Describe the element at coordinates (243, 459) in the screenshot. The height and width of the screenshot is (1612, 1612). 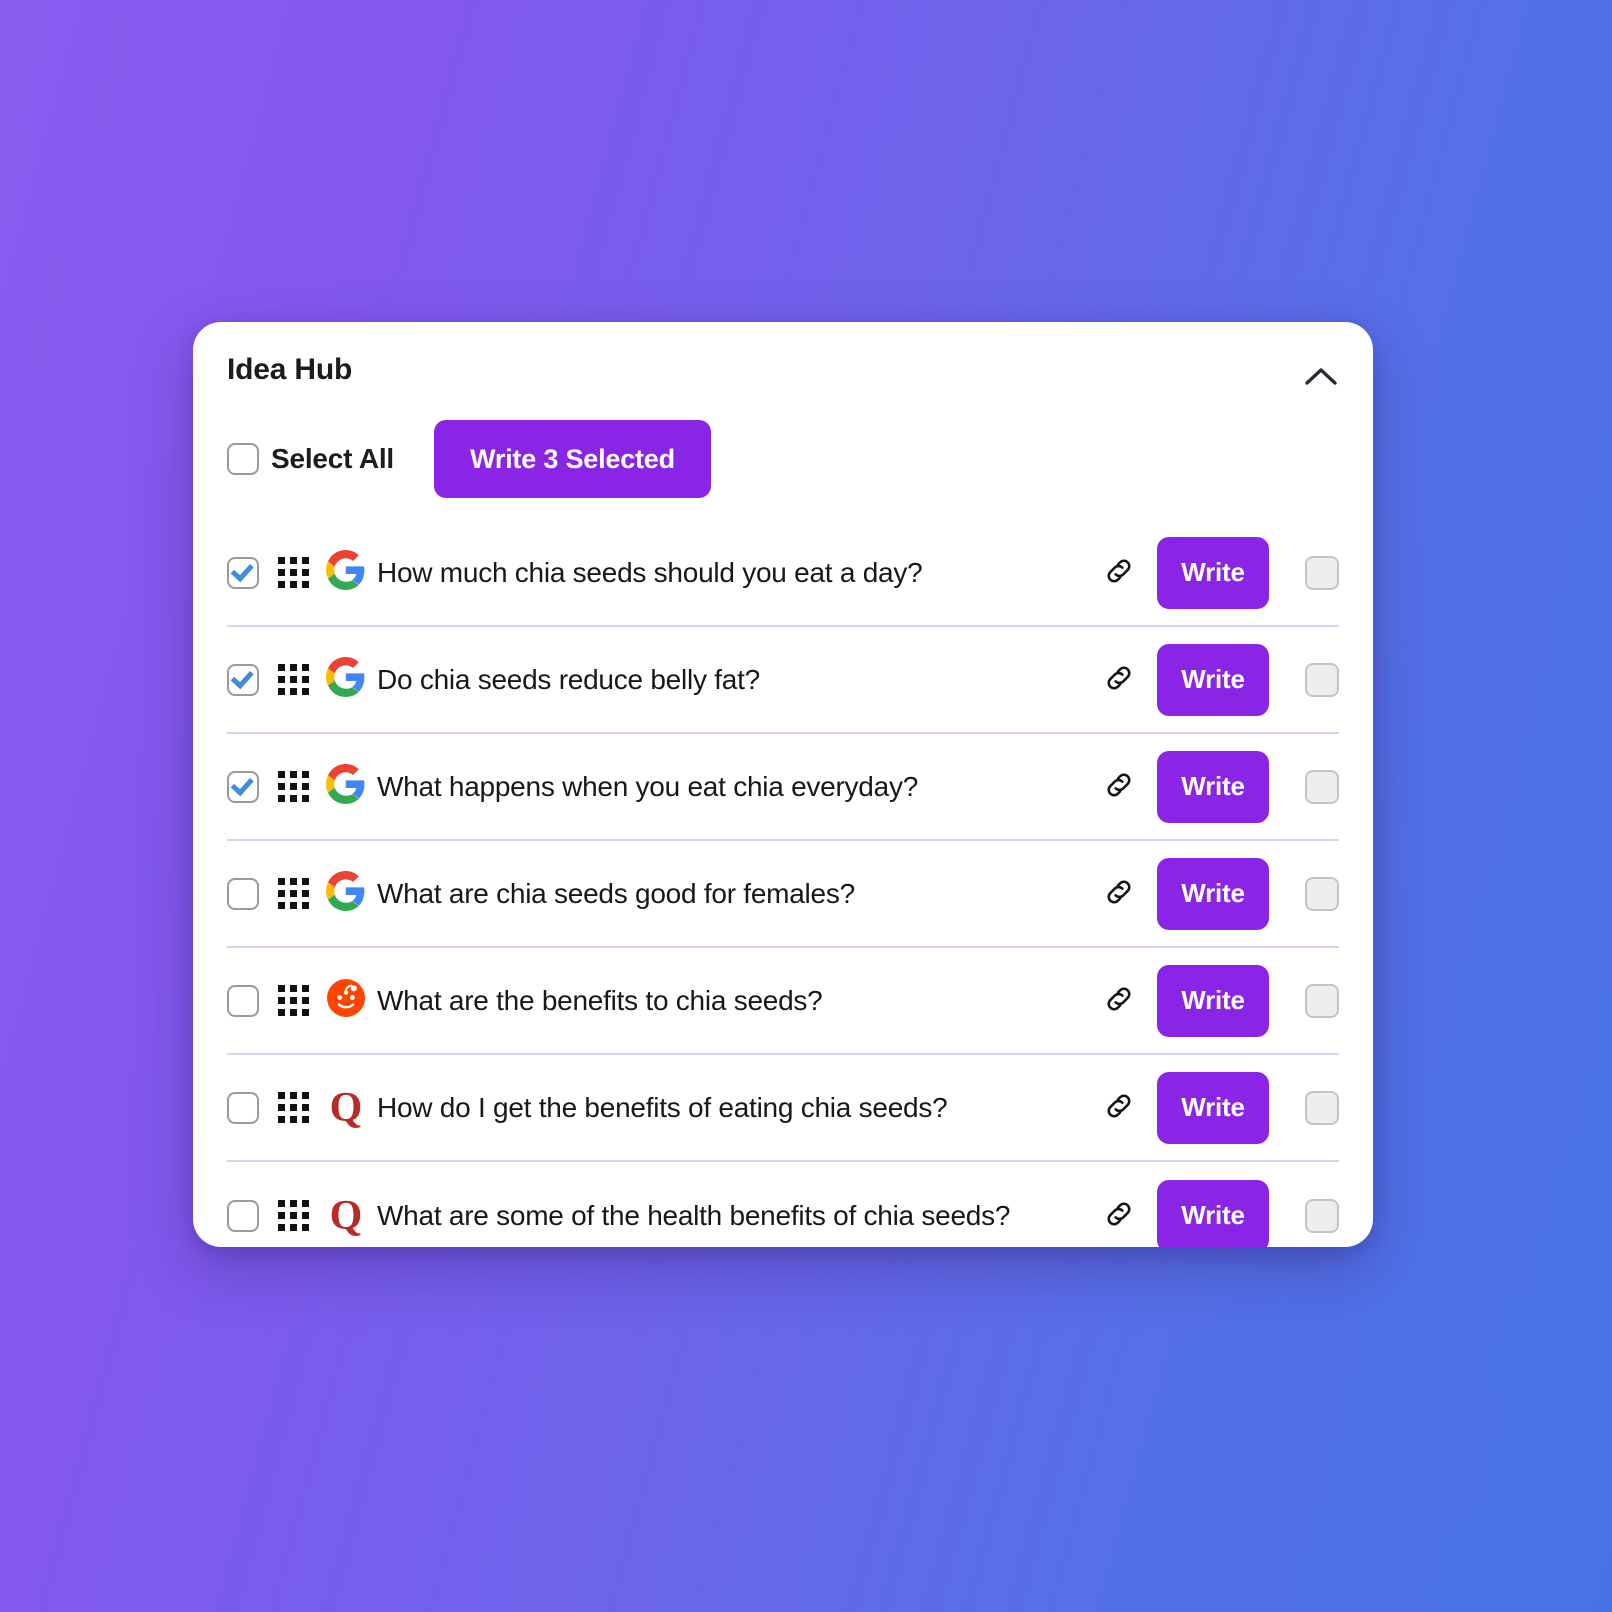
I see `select-all-checkbox` at that location.